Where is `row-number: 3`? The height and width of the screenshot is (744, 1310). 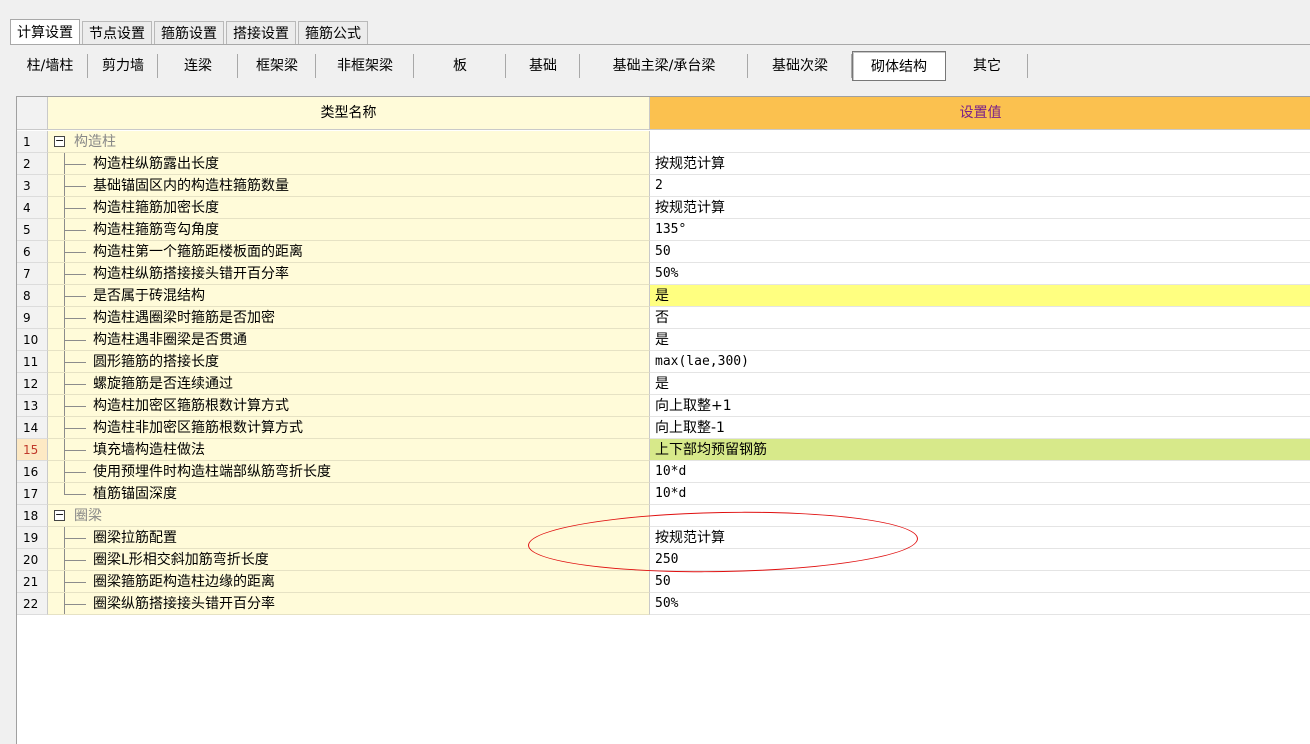
row-number: 3 is located at coordinates (32, 186).